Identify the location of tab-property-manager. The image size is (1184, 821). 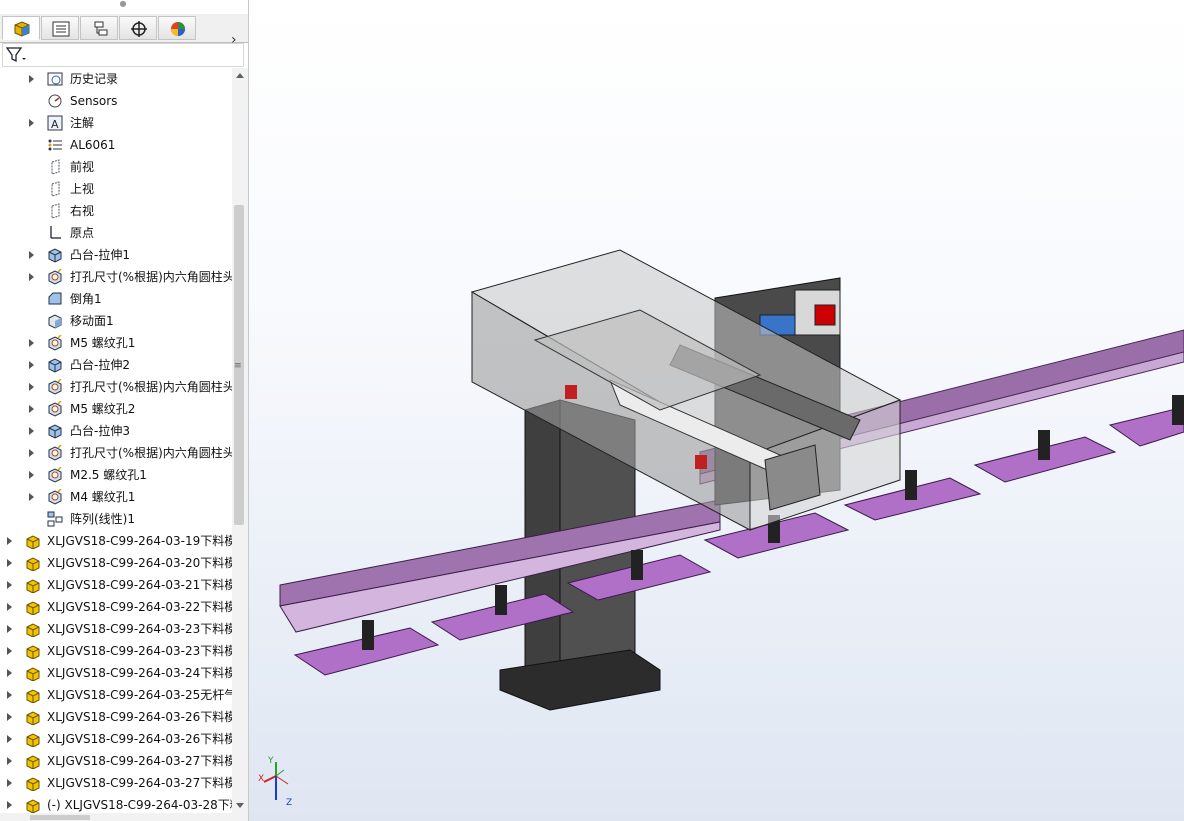
(60, 28).